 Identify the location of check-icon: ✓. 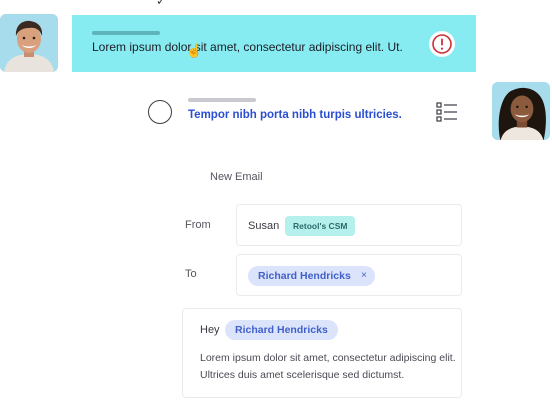
(161, 4).